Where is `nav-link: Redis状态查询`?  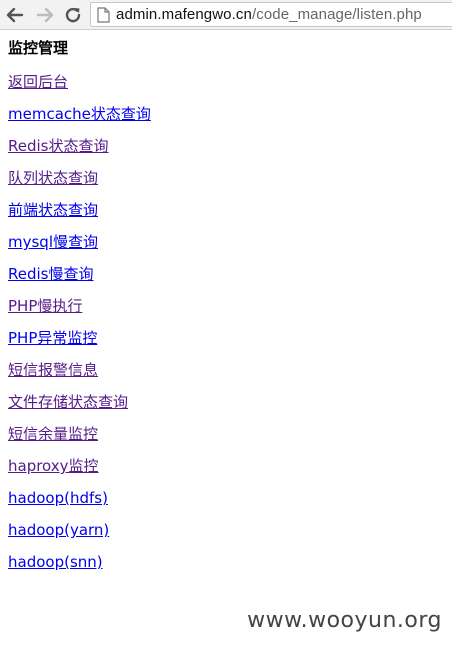
nav-link: Redis状态查询 is located at coordinates (58, 146).